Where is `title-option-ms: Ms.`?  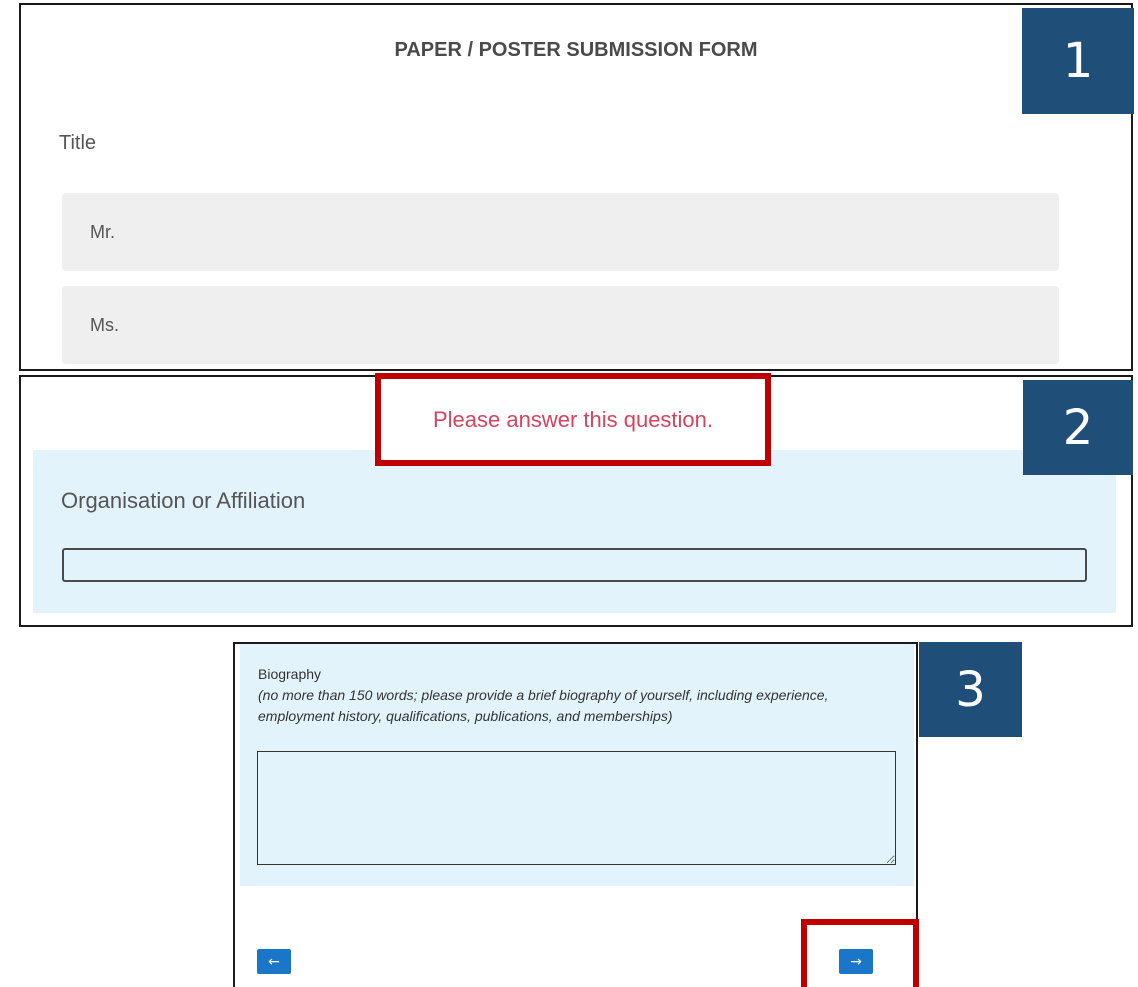
title-option-ms: Ms. is located at coordinates (560, 325).